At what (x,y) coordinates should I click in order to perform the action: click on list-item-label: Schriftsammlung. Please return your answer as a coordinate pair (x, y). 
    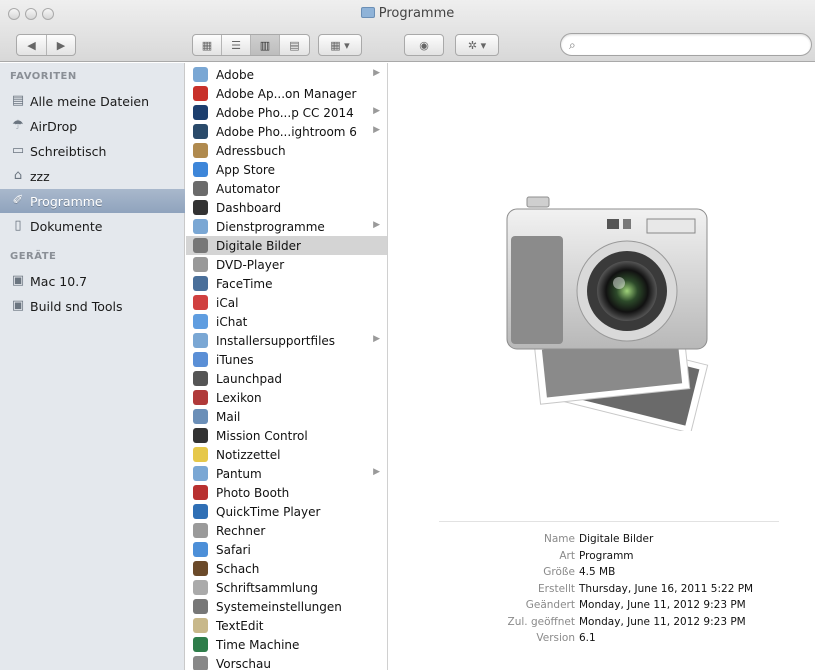
    Looking at the image, I should click on (267, 587).